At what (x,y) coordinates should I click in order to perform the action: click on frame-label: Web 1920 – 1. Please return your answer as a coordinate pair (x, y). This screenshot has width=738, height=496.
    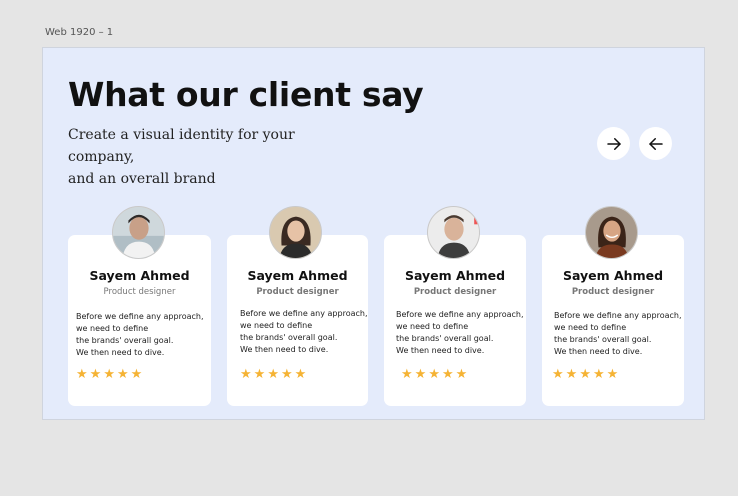
    Looking at the image, I should click on (79, 32).